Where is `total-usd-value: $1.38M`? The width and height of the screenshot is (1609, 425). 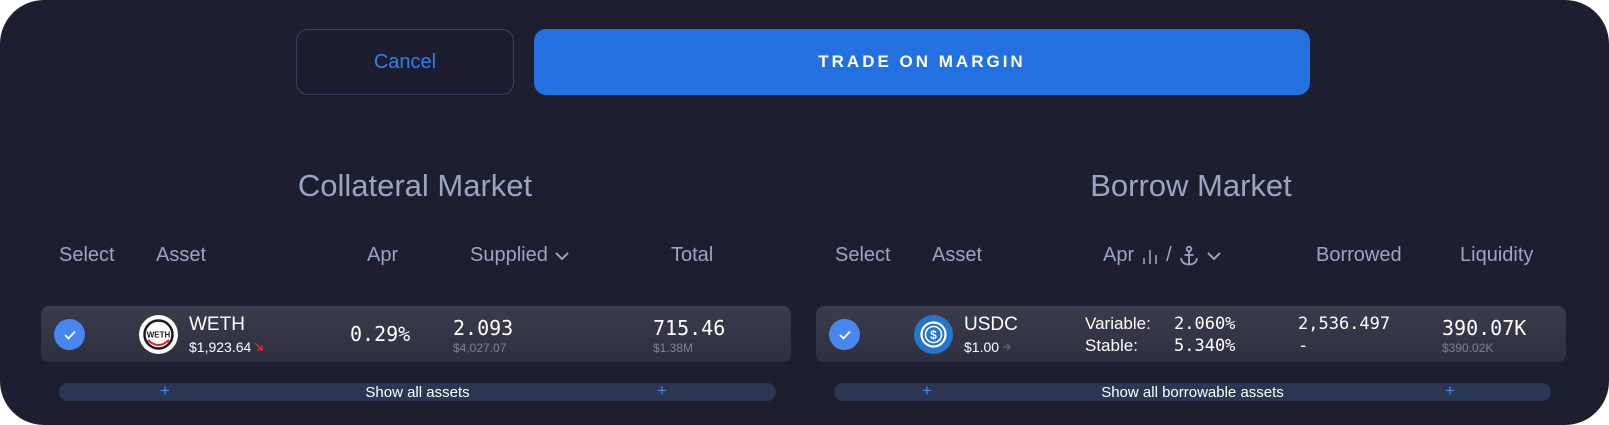 total-usd-value: $1.38M is located at coordinates (673, 348).